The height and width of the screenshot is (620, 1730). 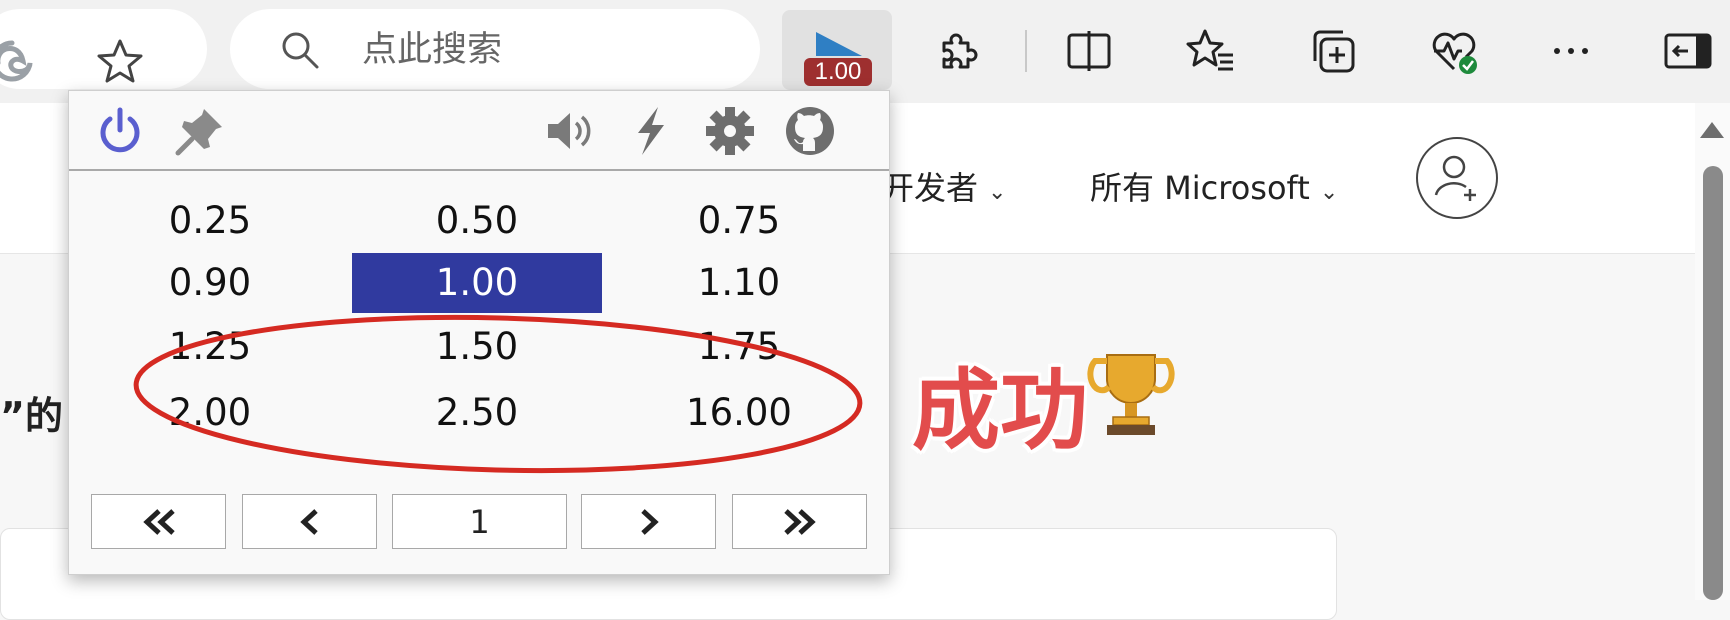 What do you see at coordinates (16, 61) in the screenshot?
I see `edge-logo-icon` at bounding box center [16, 61].